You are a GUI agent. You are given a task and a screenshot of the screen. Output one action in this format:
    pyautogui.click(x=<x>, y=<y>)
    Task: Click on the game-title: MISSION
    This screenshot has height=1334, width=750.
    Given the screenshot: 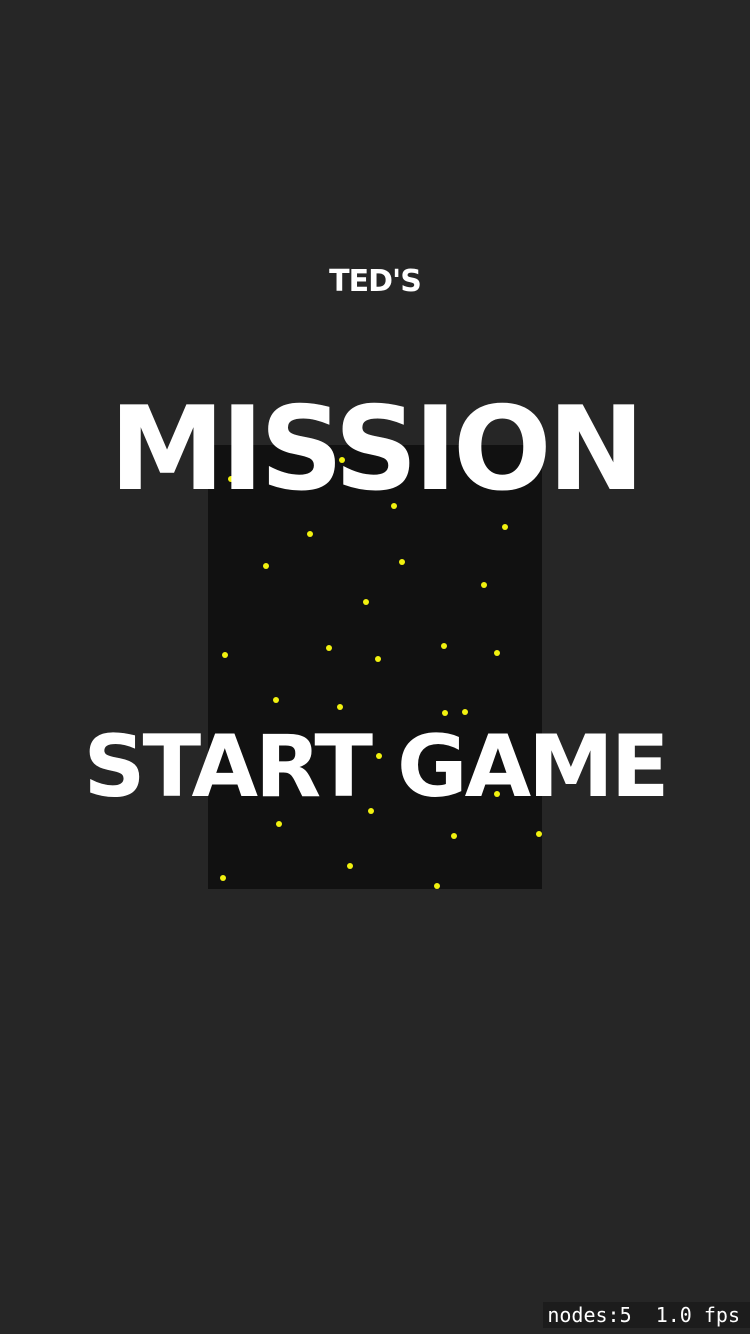 What is the action you would take?
    pyautogui.click(x=376, y=449)
    